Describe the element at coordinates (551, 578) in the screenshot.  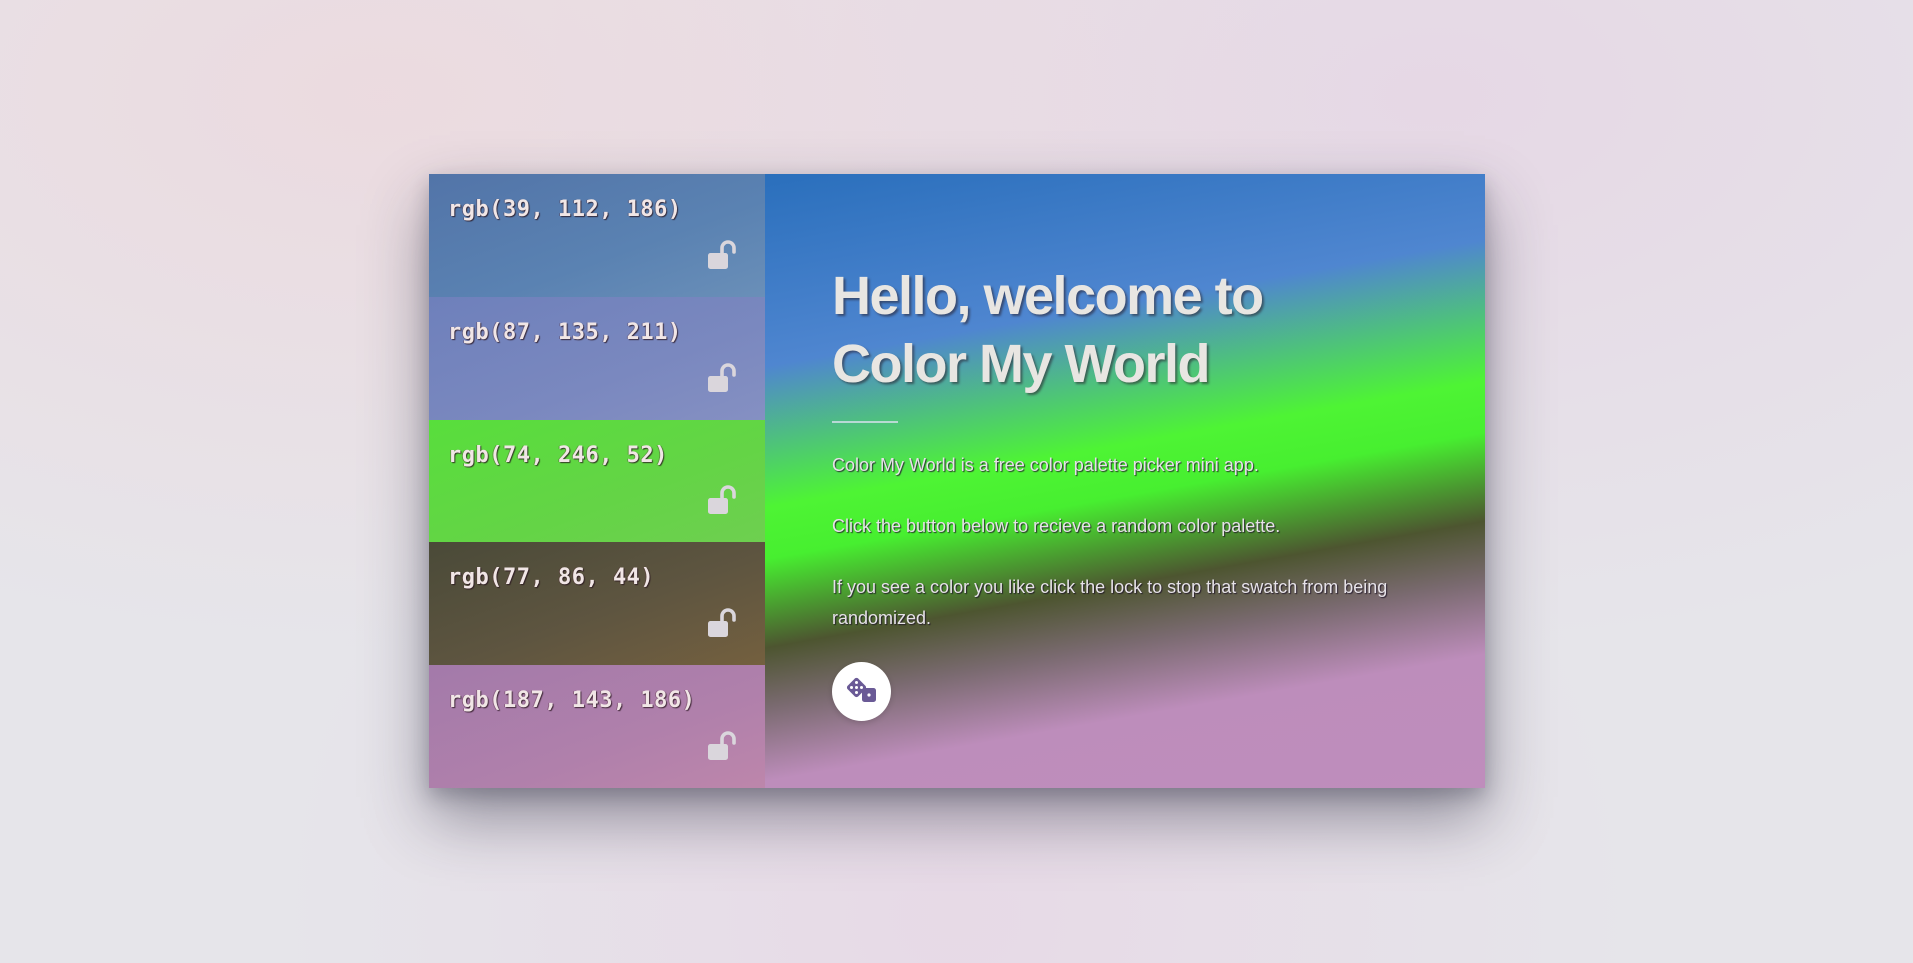
I see `swatch-color-label: rgb(77, 86, 44)` at that location.